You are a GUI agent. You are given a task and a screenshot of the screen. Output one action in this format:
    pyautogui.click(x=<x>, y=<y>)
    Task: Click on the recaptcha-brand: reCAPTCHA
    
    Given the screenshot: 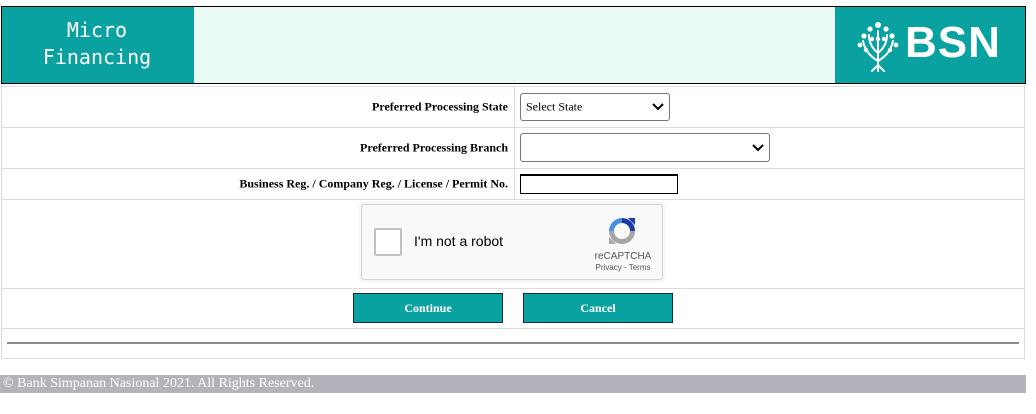 What is the action you would take?
    pyautogui.click(x=623, y=256)
    